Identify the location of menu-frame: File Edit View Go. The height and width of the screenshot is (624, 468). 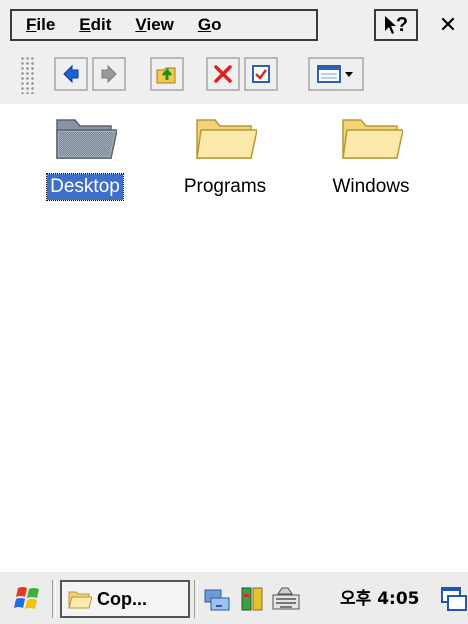
(164, 25).